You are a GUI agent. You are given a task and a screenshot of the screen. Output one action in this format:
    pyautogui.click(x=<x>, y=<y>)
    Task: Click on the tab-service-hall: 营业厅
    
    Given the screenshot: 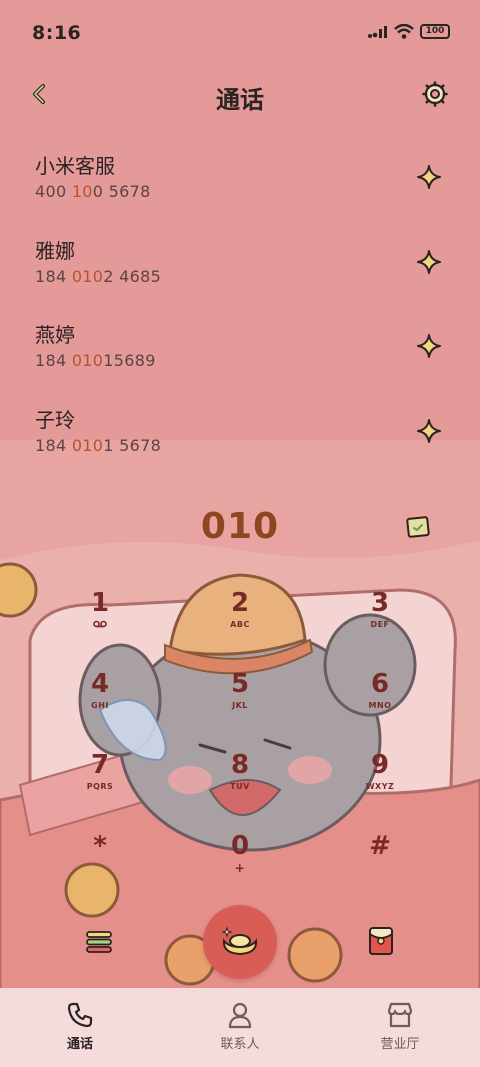 What is the action you would take?
    pyautogui.click(x=400, y=1027)
    